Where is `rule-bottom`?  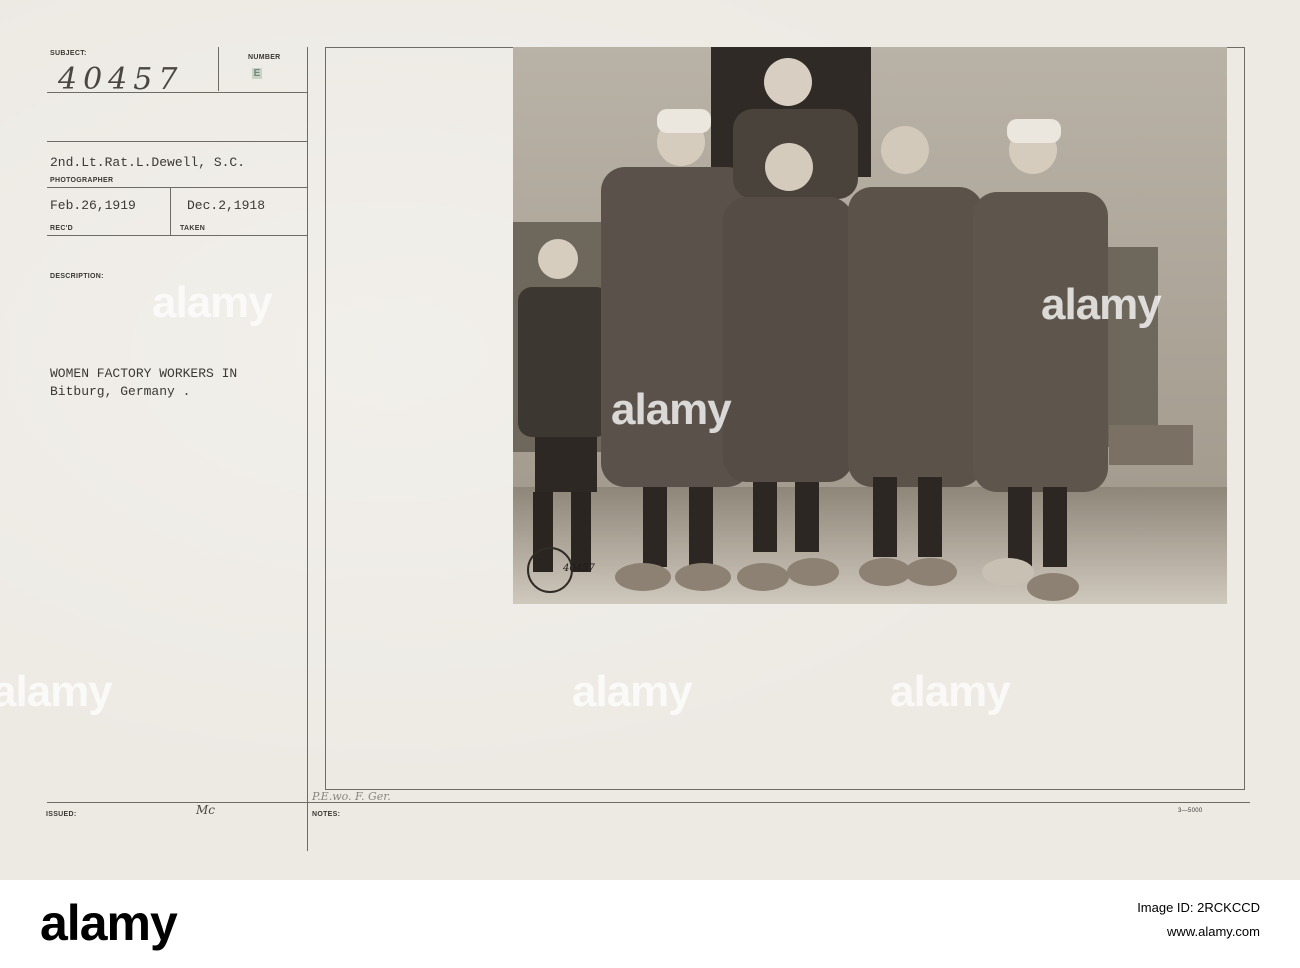 rule-bottom is located at coordinates (648, 802).